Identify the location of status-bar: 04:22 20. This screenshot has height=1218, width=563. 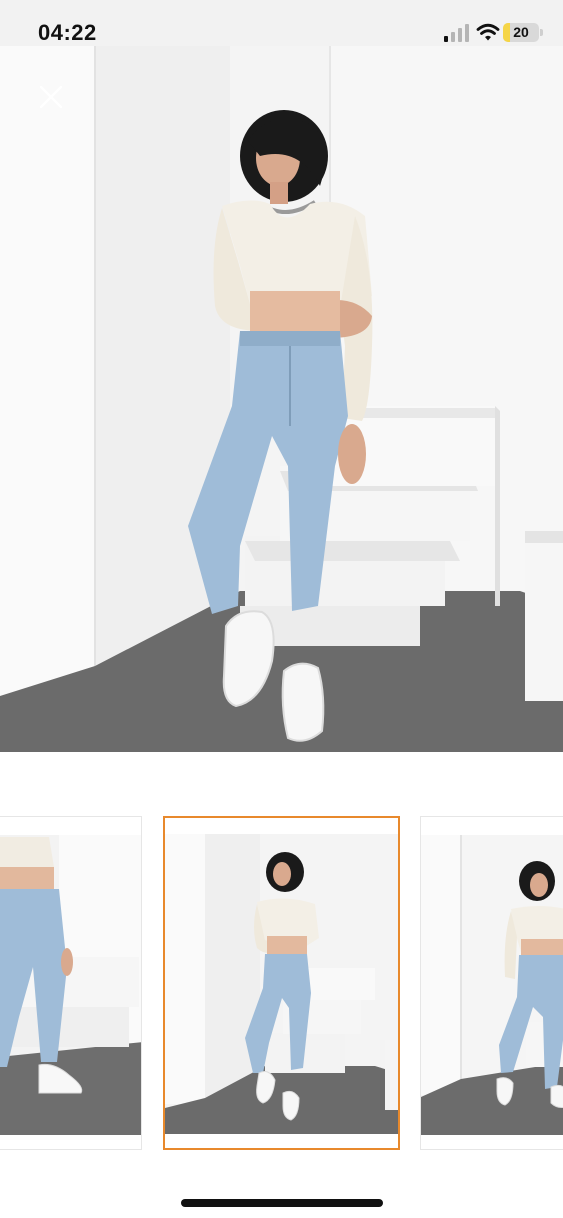
(281, 23).